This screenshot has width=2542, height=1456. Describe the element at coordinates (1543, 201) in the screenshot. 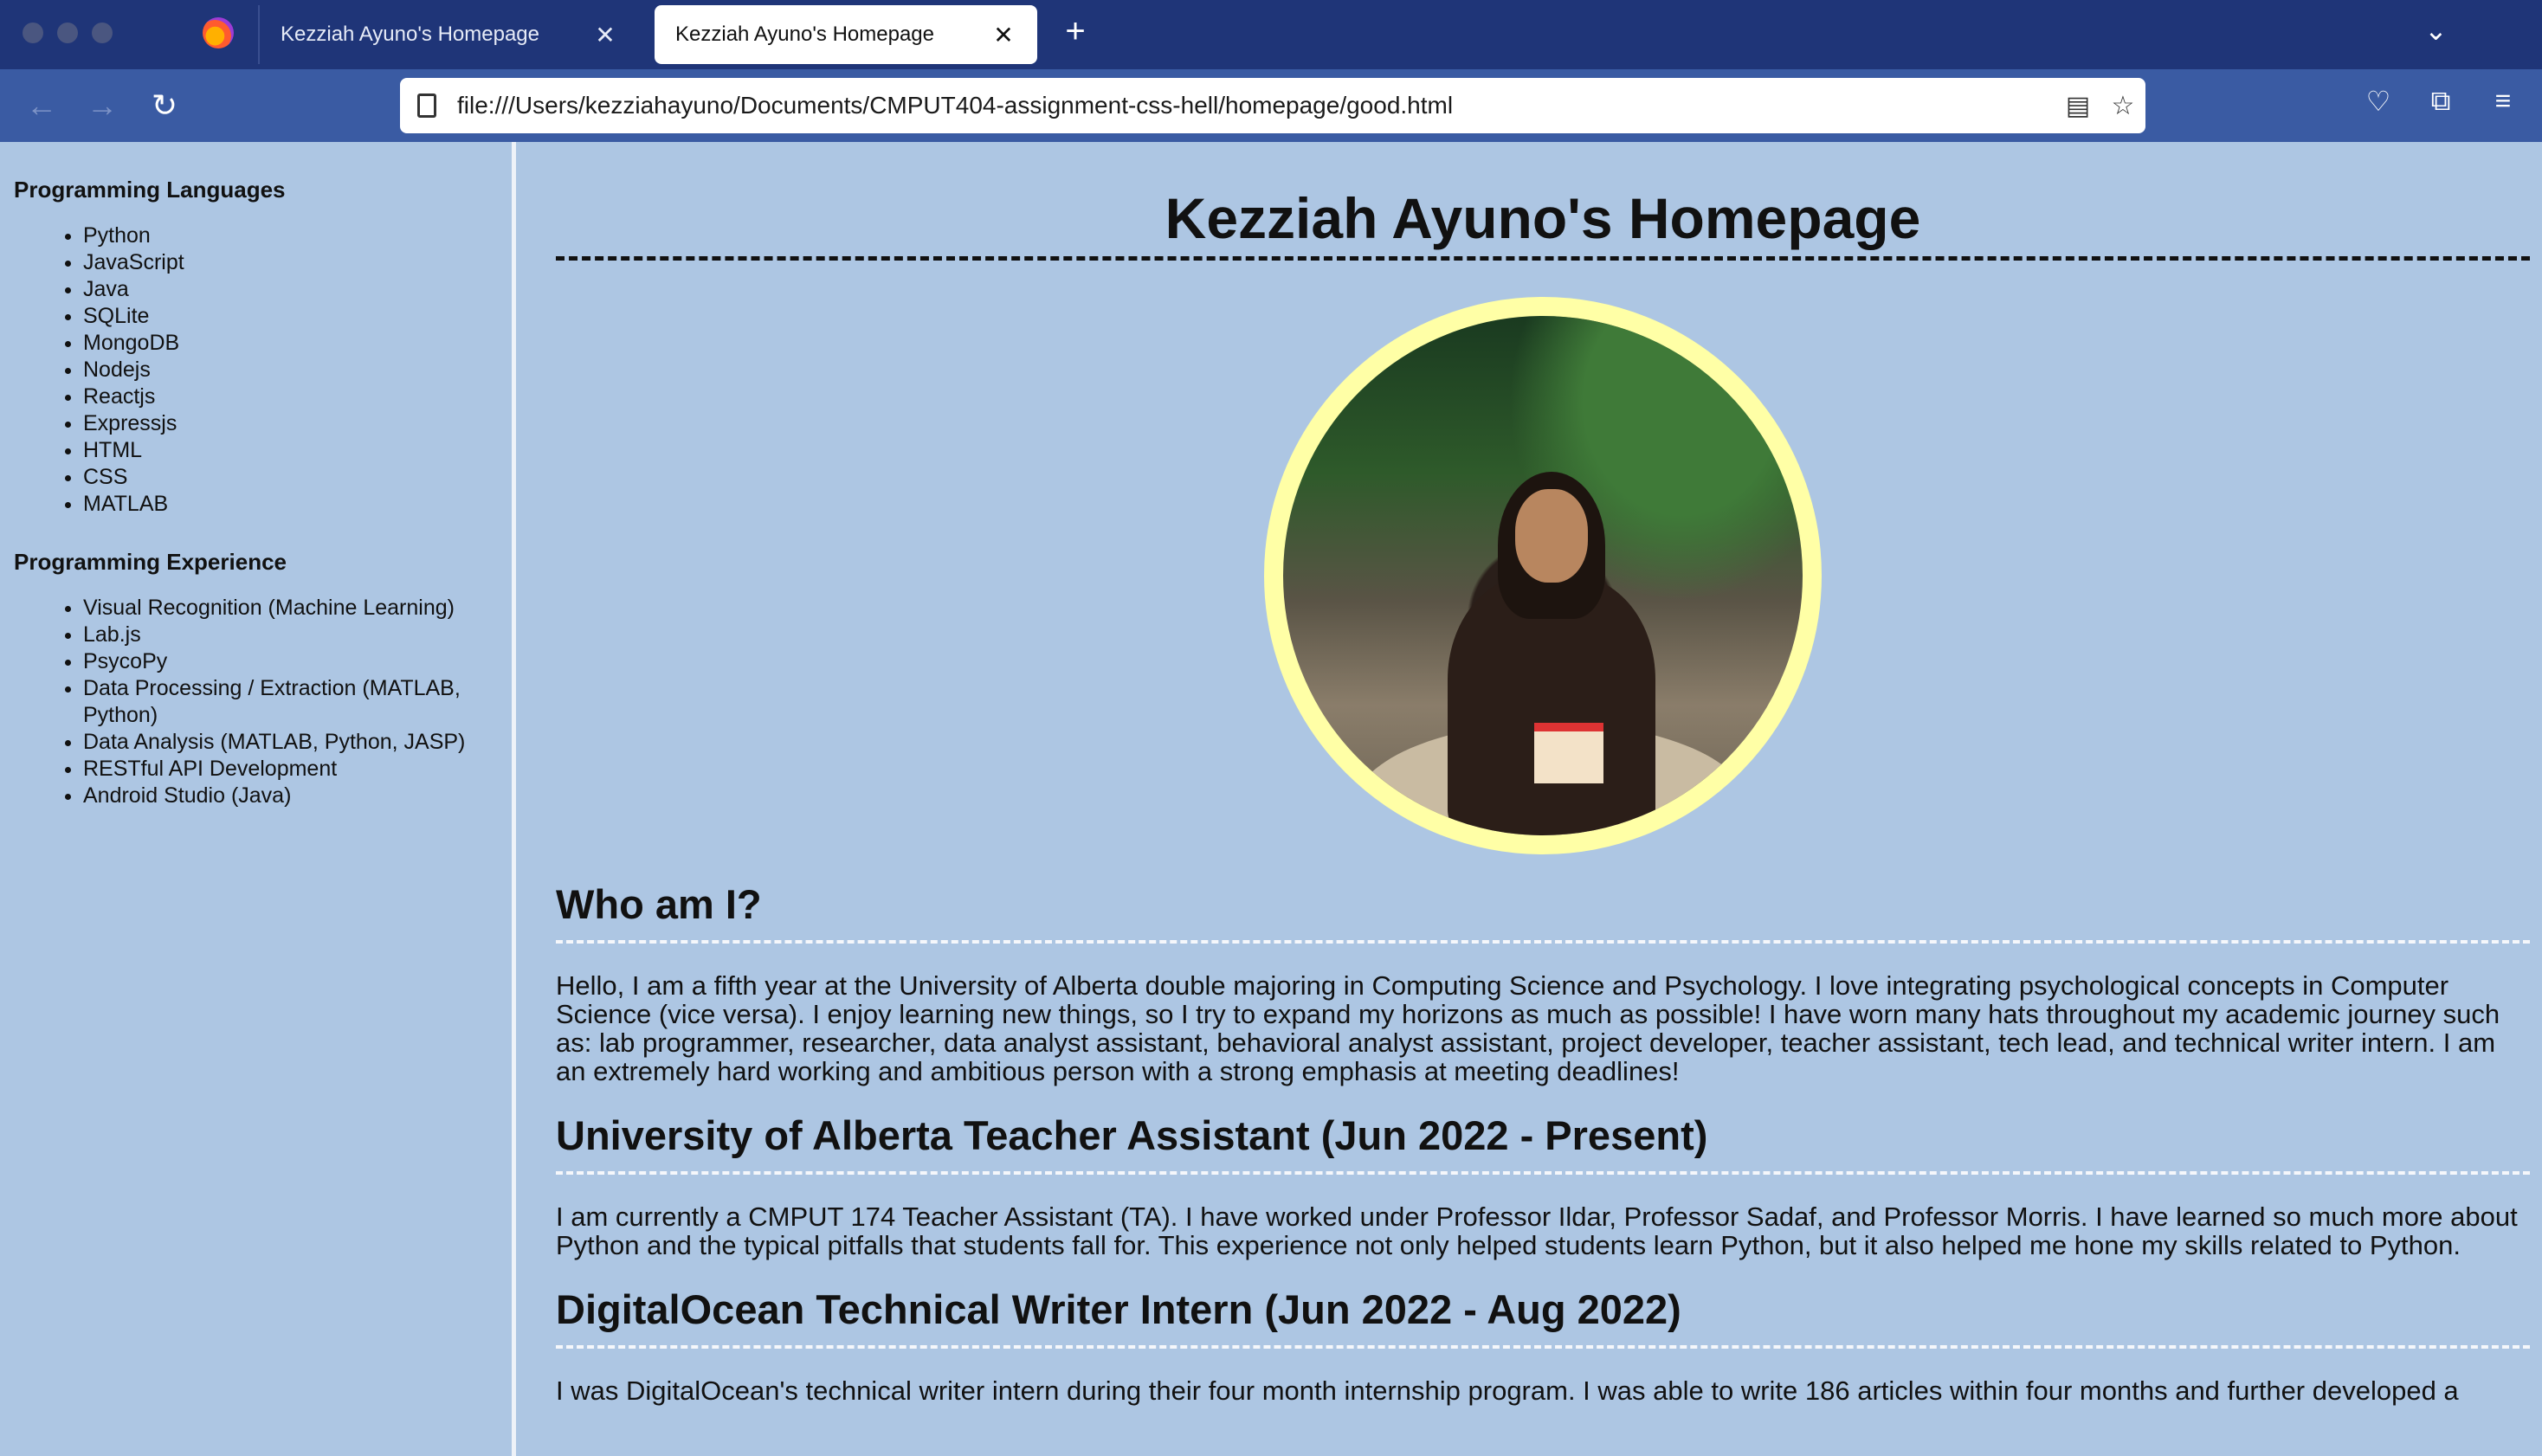

I see `page-title: Kezziah Ayuno's Homepage` at that location.